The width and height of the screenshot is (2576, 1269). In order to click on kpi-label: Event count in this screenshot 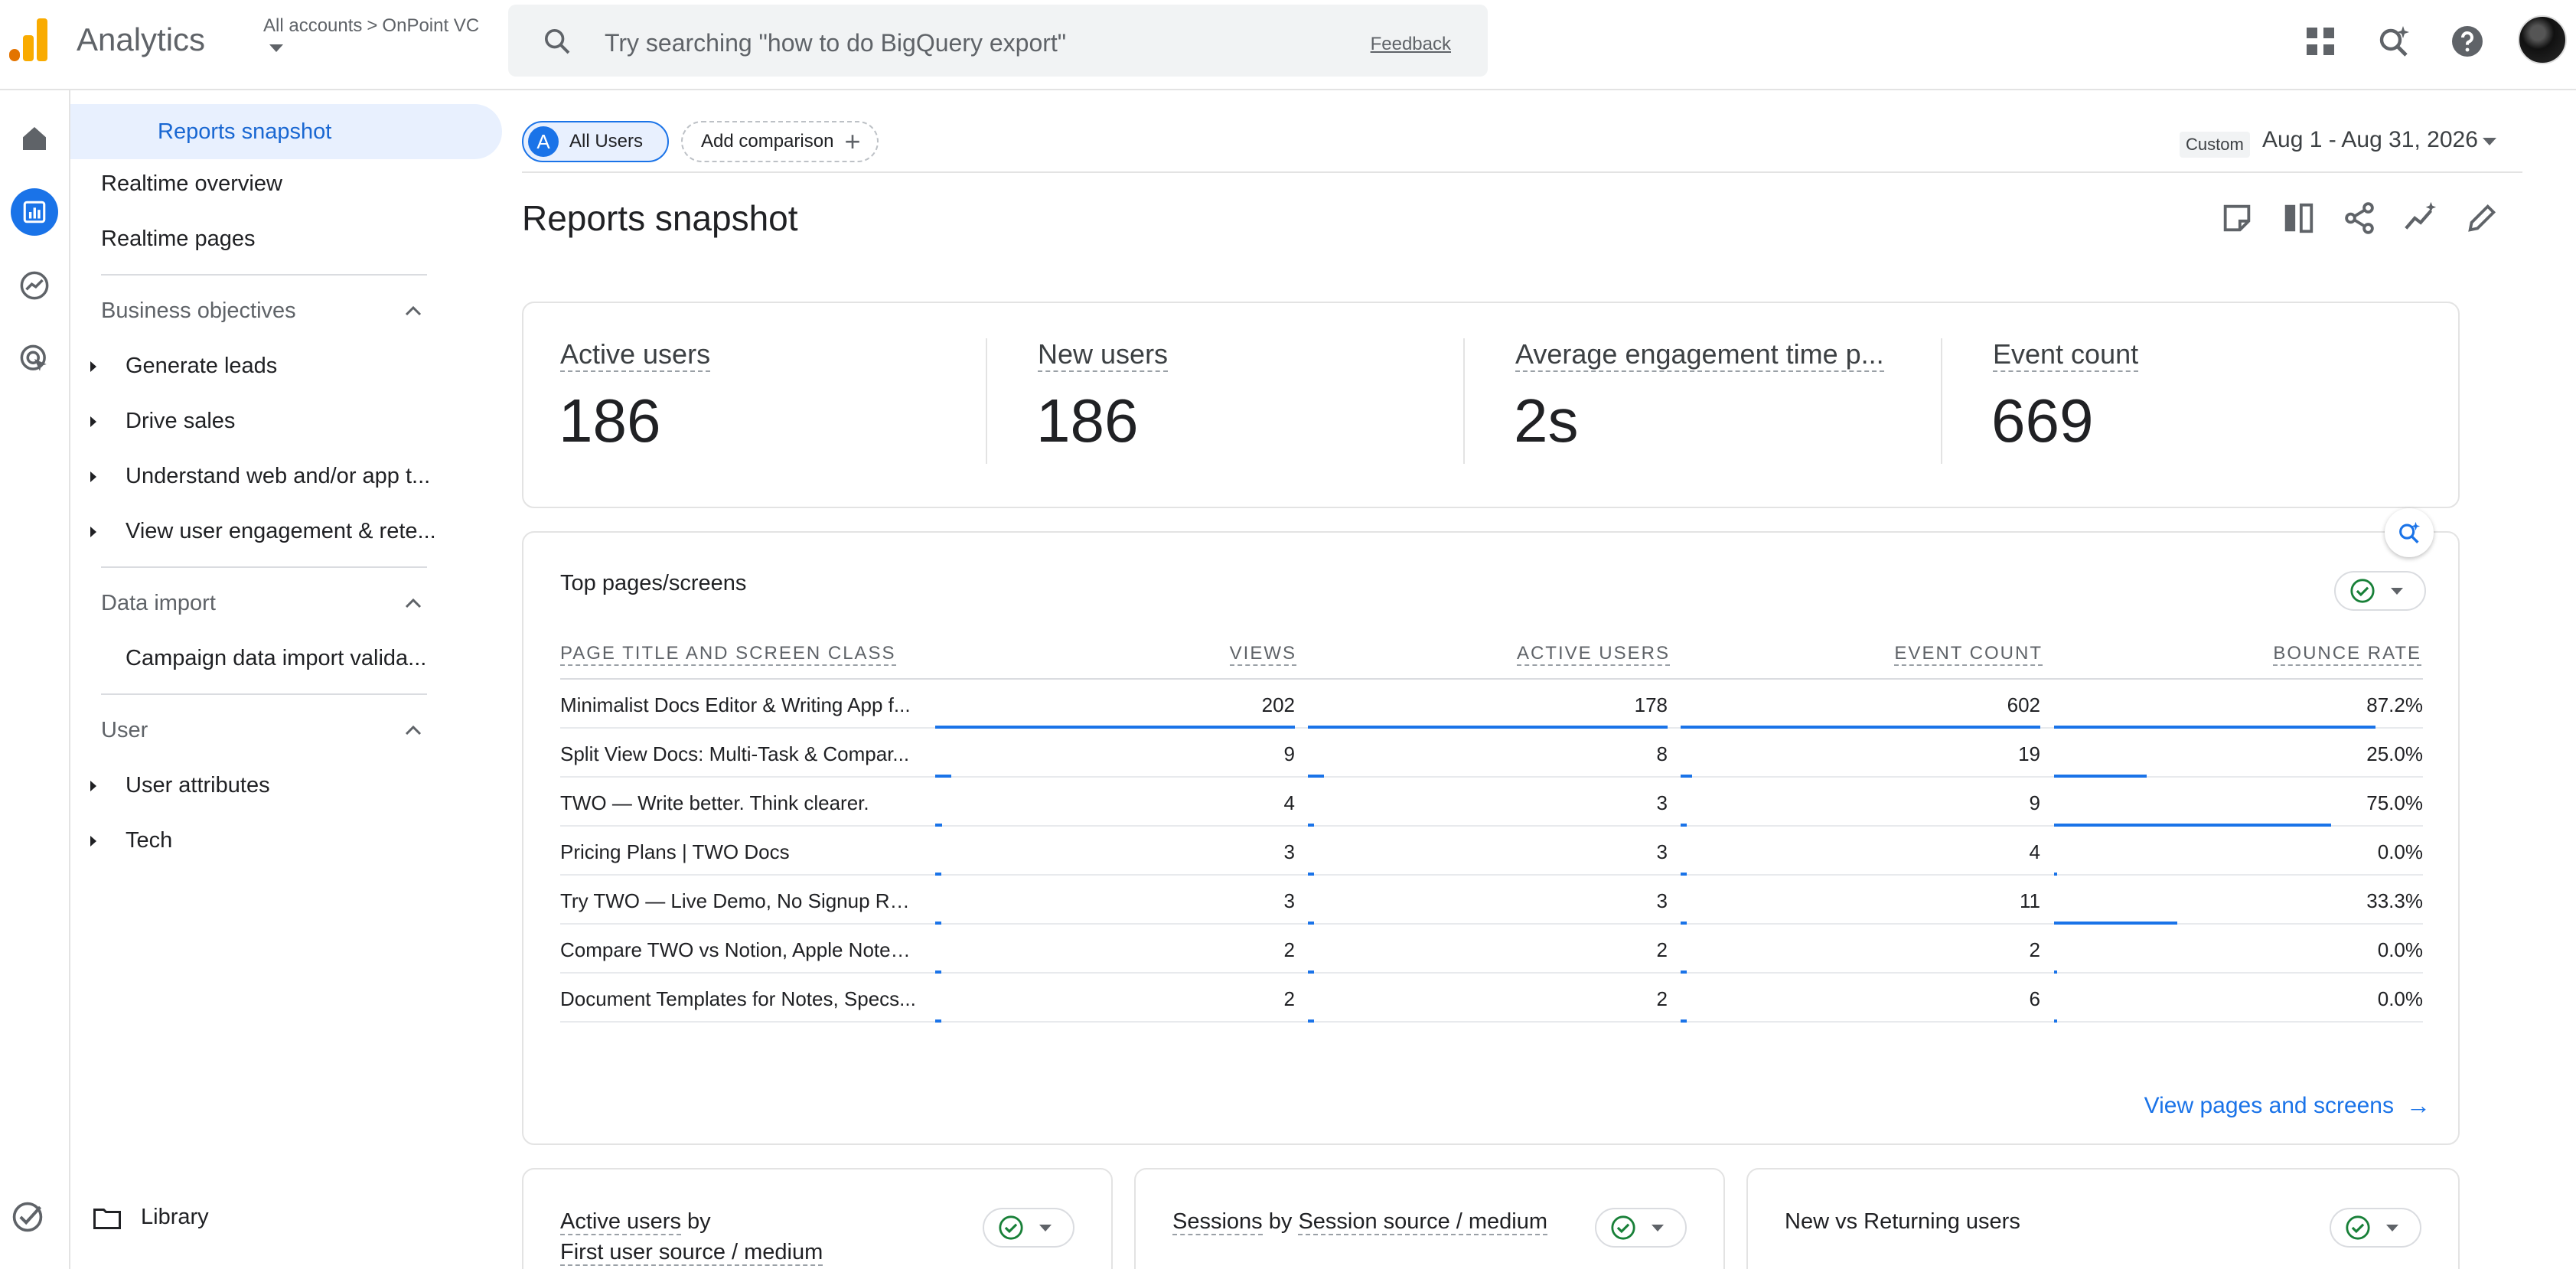, I will do `click(2066, 355)`.